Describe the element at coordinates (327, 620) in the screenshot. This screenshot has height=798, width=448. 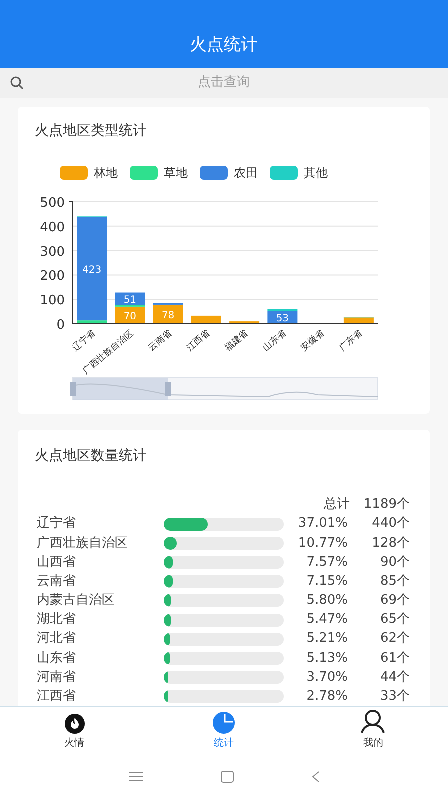
I see `percent-value: 5.47%` at that location.